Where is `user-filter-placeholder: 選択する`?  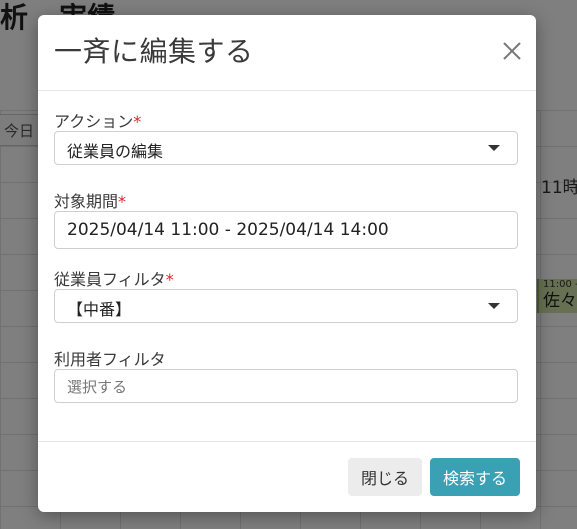
user-filter-placeholder: 選択する is located at coordinates (97, 387).